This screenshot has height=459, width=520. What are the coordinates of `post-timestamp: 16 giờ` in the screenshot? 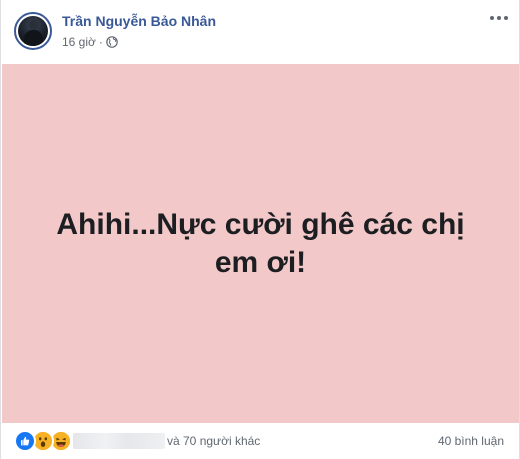 It's located at (79, 42).